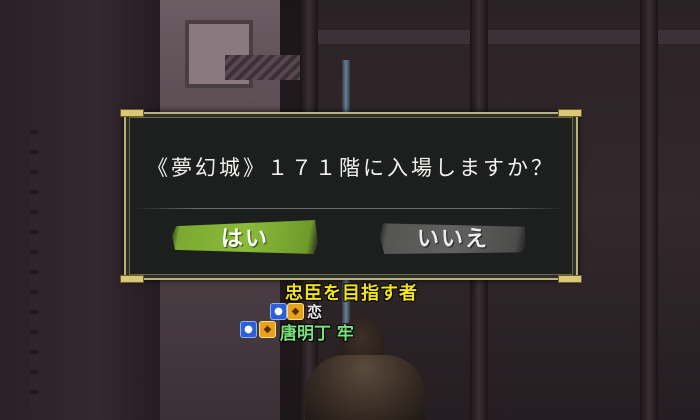 Image resolution: width=700 pixels, height=420 pixels. I want to click on dialog-divider, so click(350, 208).